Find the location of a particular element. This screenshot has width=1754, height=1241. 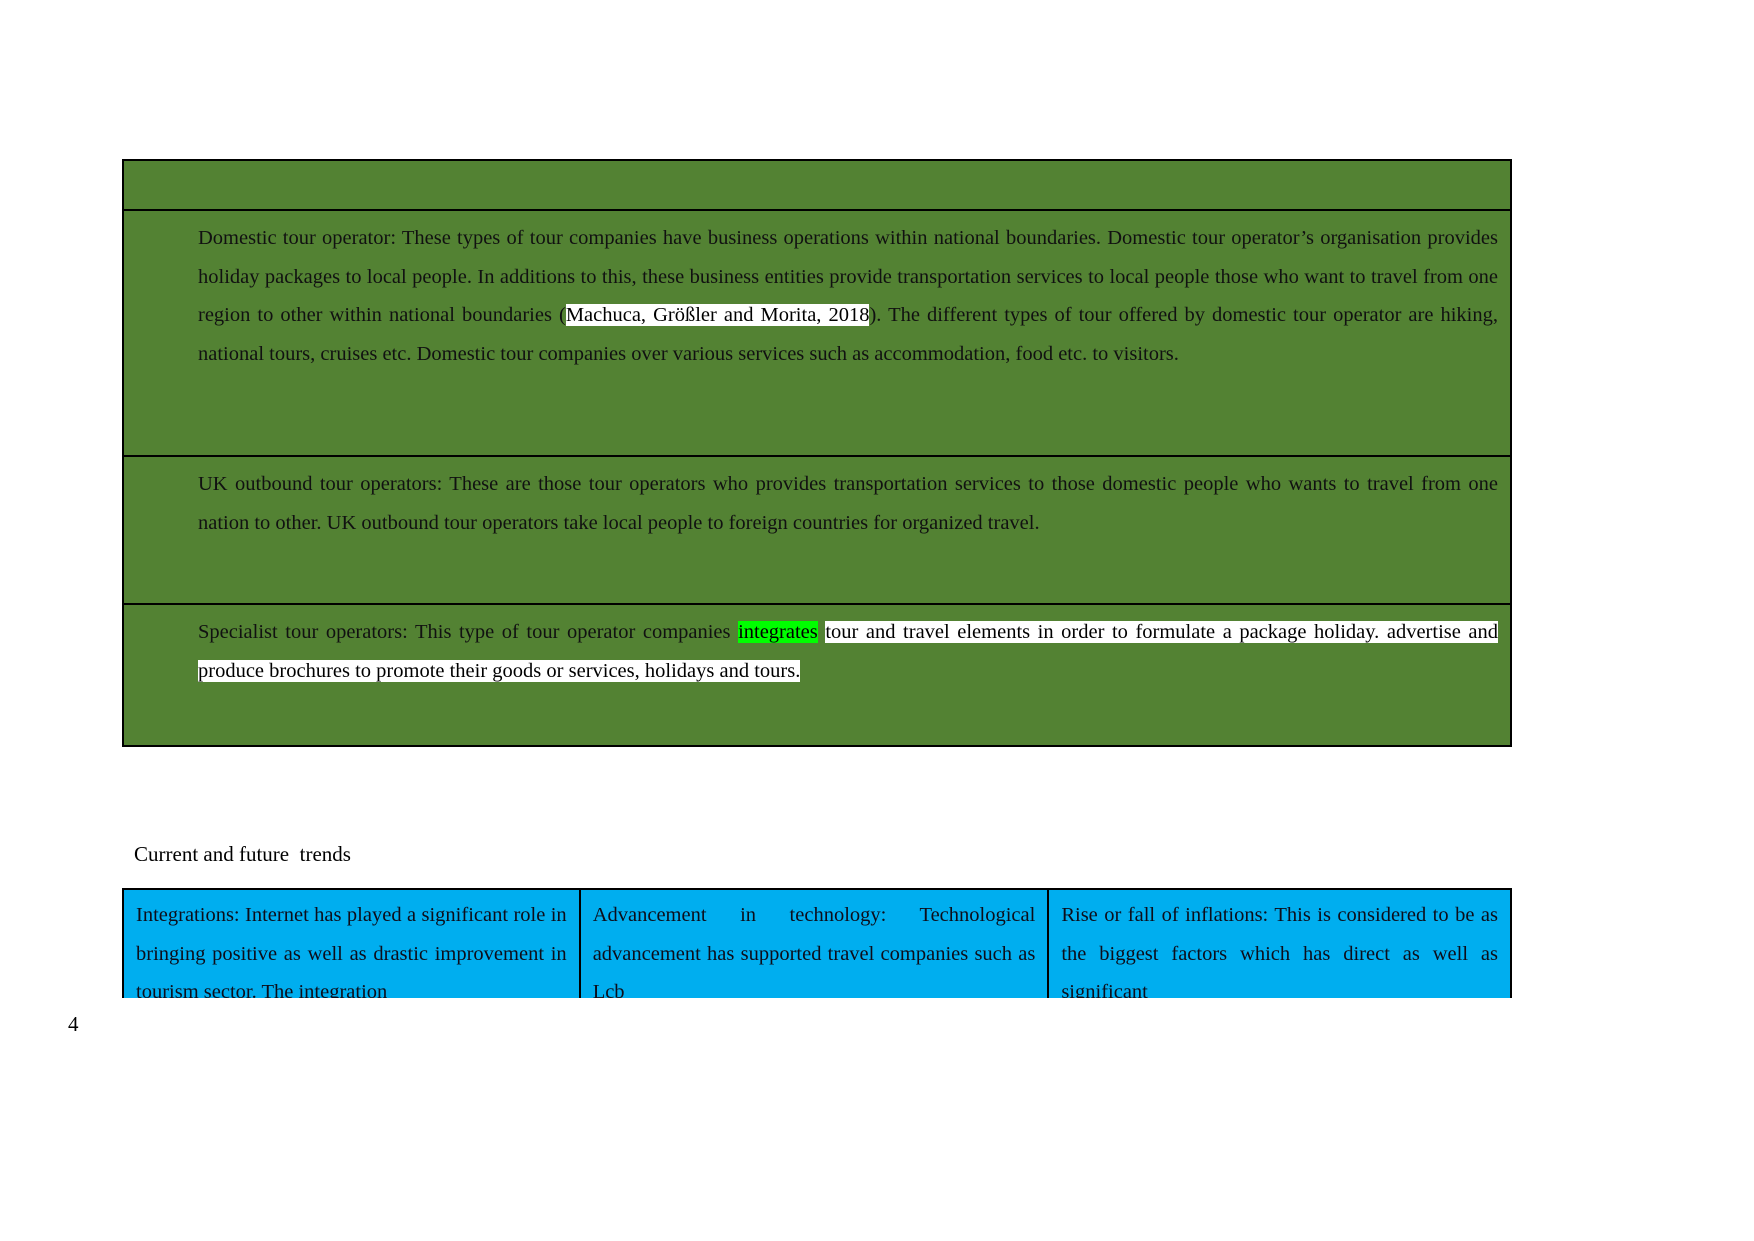

table-header-row is located at coordinates (817, 186).